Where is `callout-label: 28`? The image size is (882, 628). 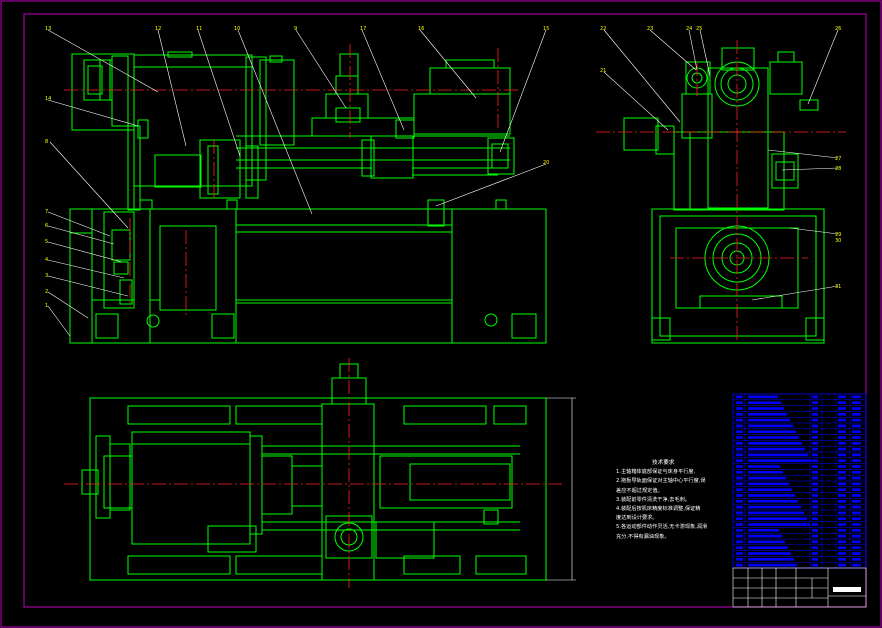
callout-label: 28 is located at coordinates (838, 169).